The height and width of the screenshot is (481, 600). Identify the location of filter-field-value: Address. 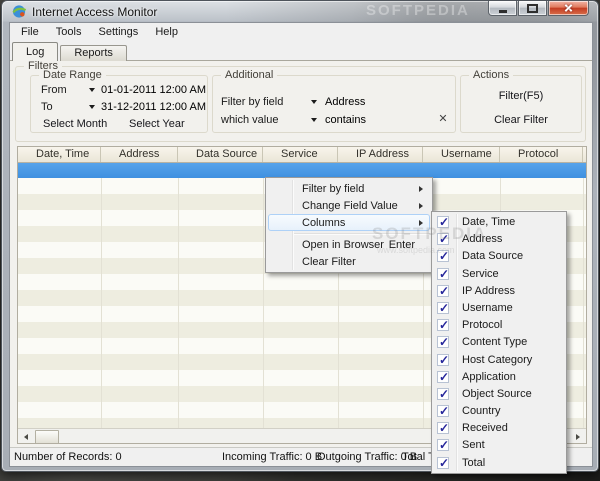
(345, 102).